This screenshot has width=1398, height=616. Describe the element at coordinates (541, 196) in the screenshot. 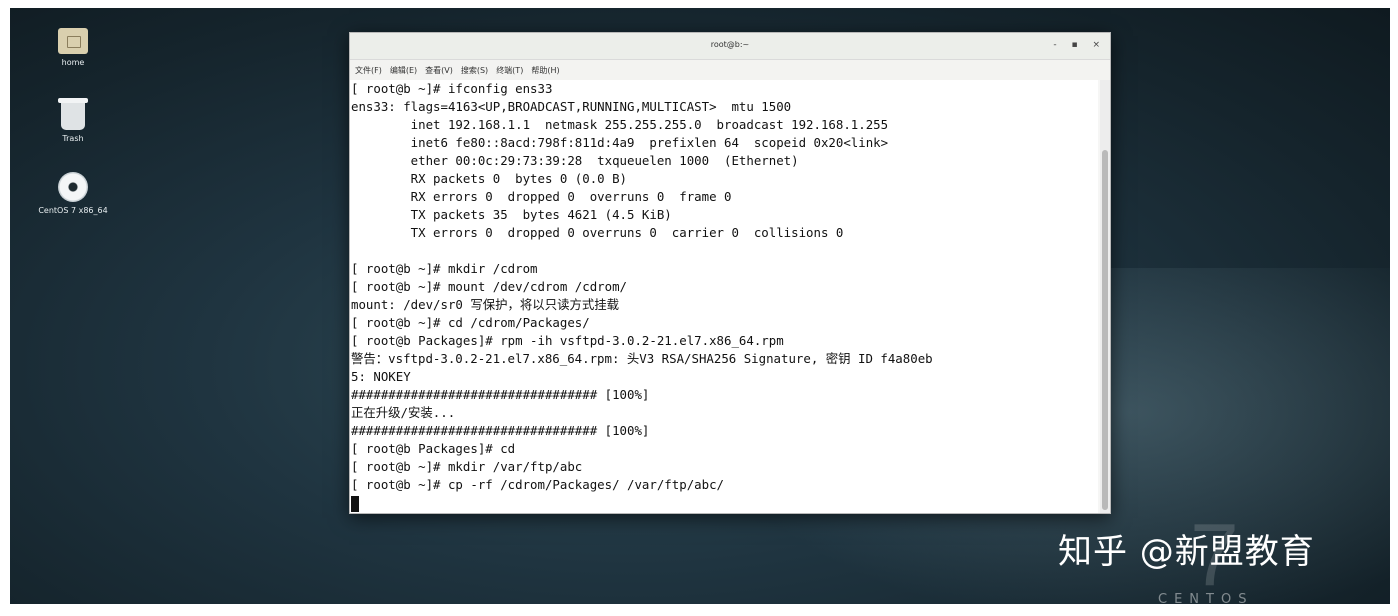

I see `terminal-line: RX errors 0 dropped 0 overruns 0 frame 0` at that location.